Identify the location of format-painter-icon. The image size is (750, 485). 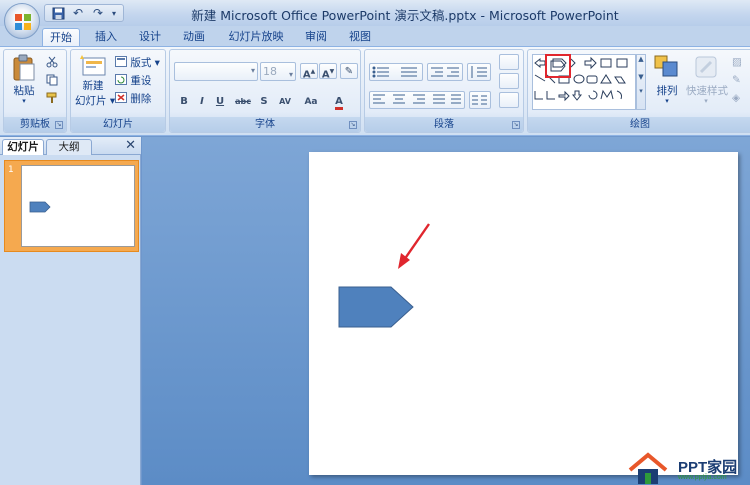
(52, 99).